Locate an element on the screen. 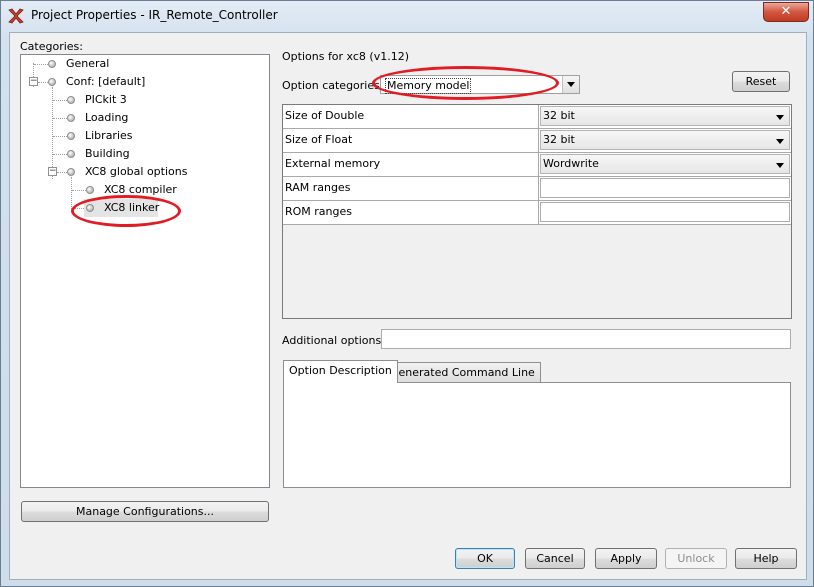  tree-item-label: Libraries is located at coordinates (109, 135).